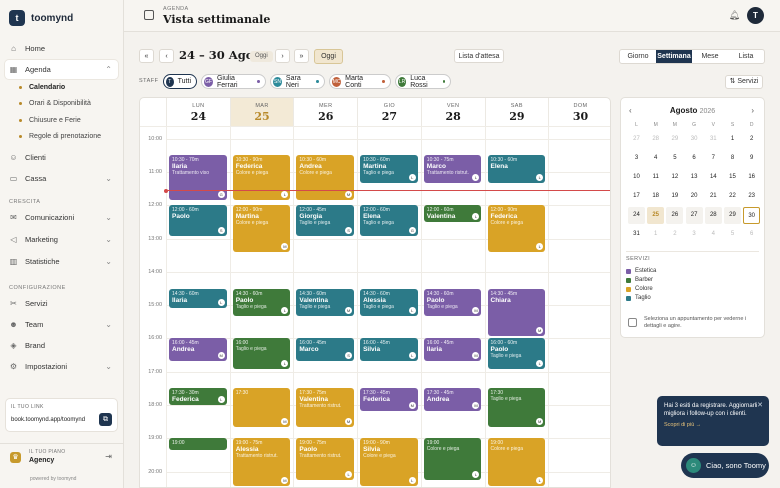 This screenshot has width=780, height=488. I want to click on day-header: MER 26, so click(325, 112).